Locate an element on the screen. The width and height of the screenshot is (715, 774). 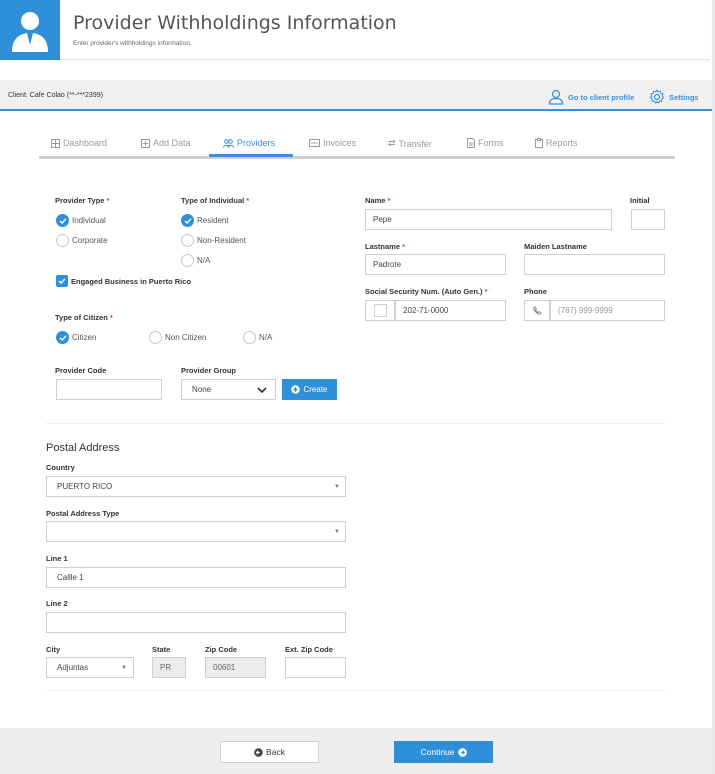
provider-type-corporate-radio: Corporate is located at coordinates (82, 240).